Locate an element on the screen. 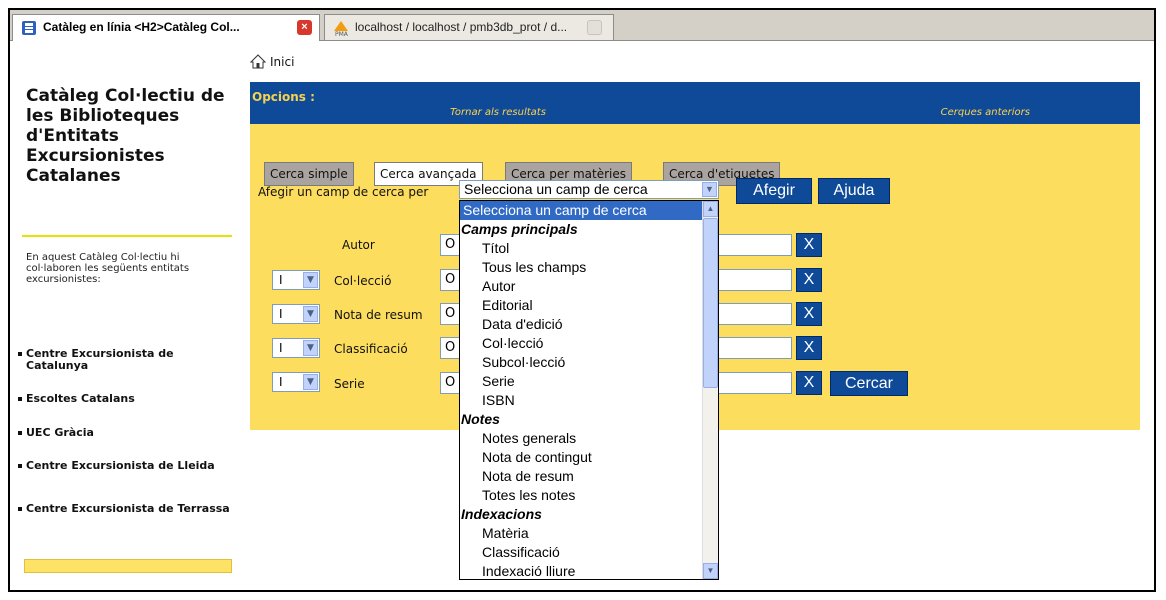  dropdown-option: Indexació lliure is located at coordinates (581, 570).